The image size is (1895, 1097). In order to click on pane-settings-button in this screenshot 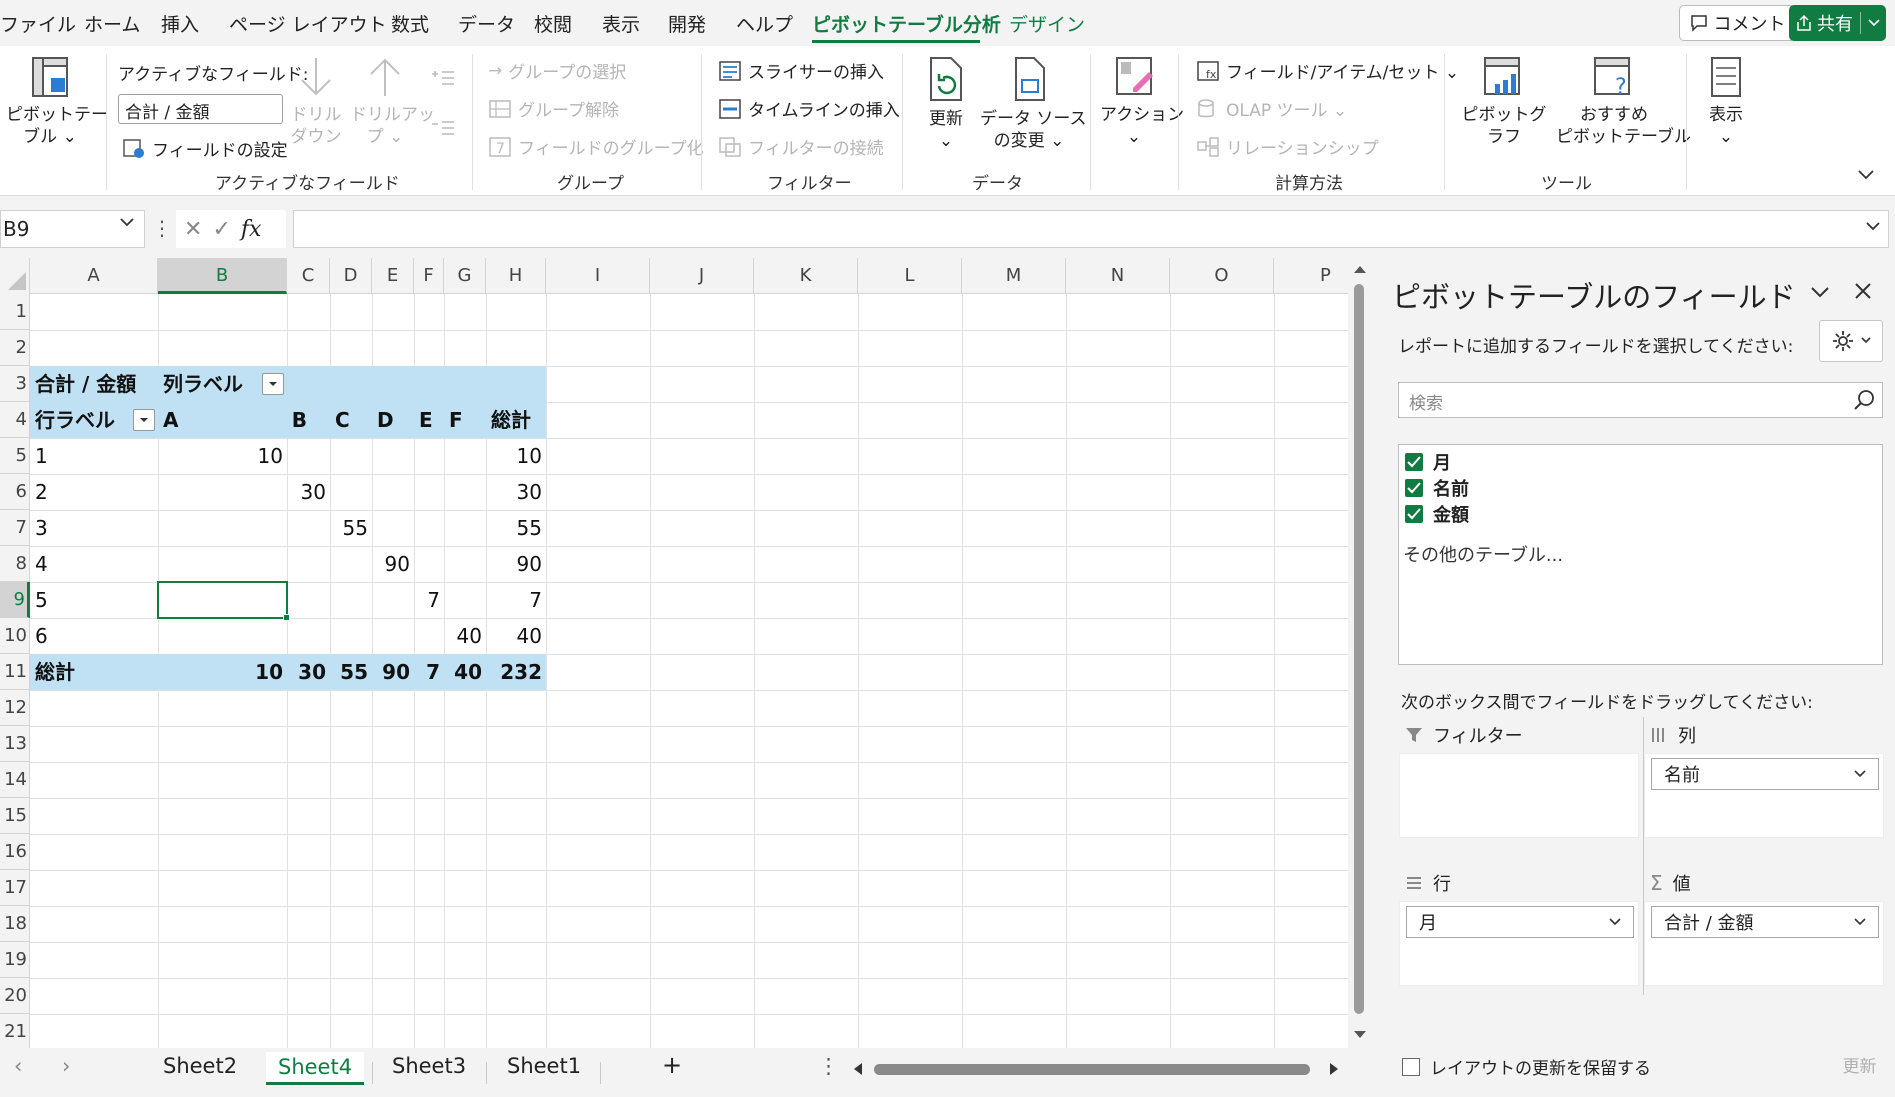, I will do `click(1851, 341)`.